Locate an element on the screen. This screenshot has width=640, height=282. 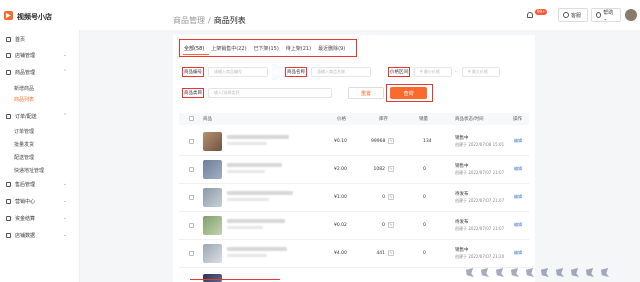
row-price: ¥4.00 is located at coordinates (340, 253).